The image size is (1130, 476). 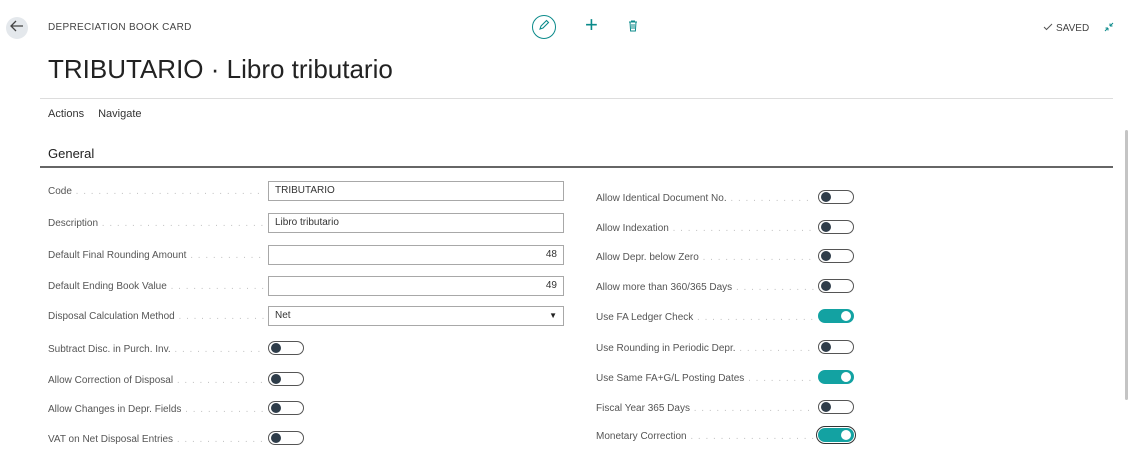 I want to click on scrollbar, so click(x=1126, y=265).